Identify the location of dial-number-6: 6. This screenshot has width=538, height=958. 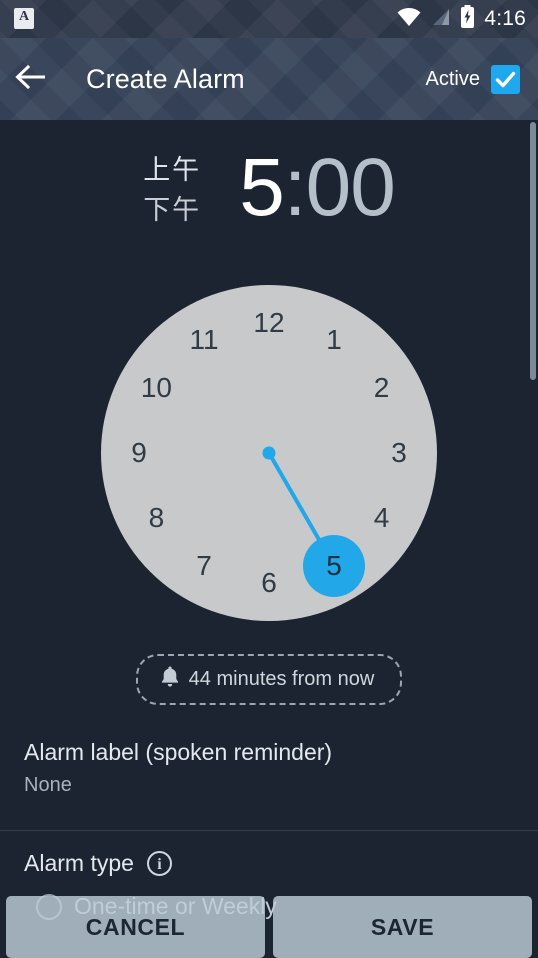
(269, 583).